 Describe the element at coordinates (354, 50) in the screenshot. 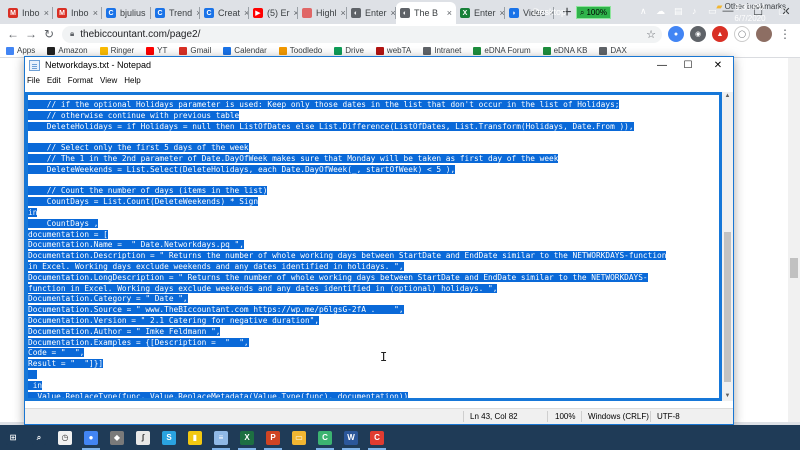

I see `bookmark-label: Drive` at that location.